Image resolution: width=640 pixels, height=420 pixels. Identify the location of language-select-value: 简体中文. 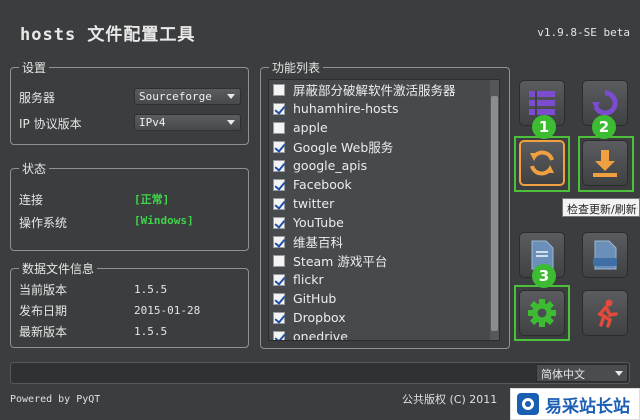
(563, 374).